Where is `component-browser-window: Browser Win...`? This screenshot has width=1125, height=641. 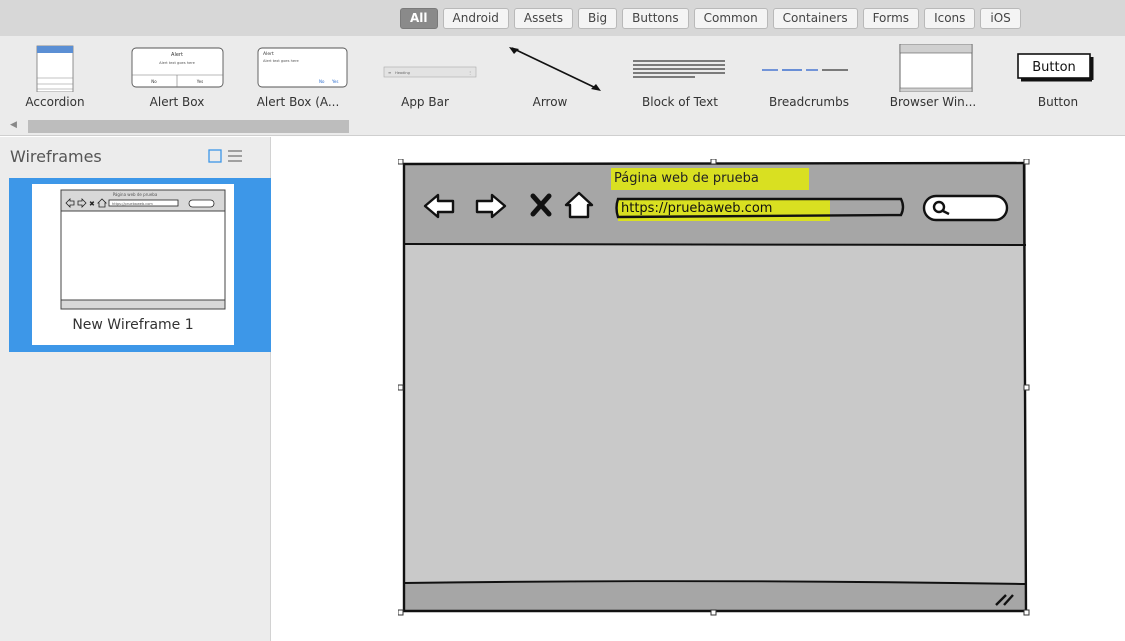
component-browser-window: Browser Win... is located at coordinates (933, 77).